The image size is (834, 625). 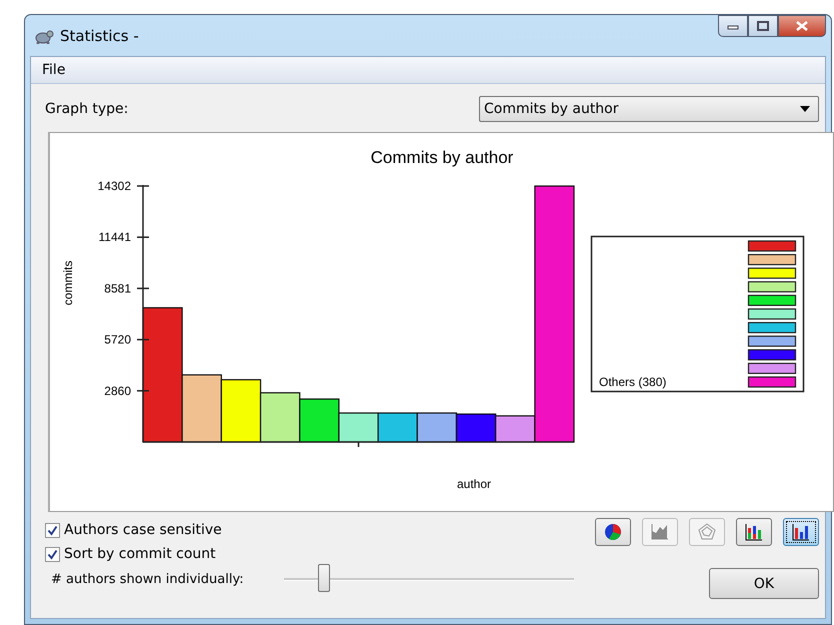 I want to click on area-chart-icon, so click(x=660, y=532).